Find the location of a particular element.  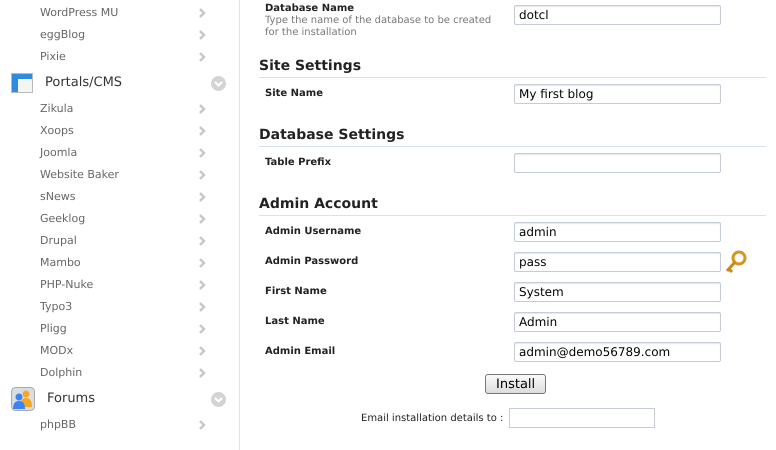

text-field: dotcl is located at coordinates (617, 15).